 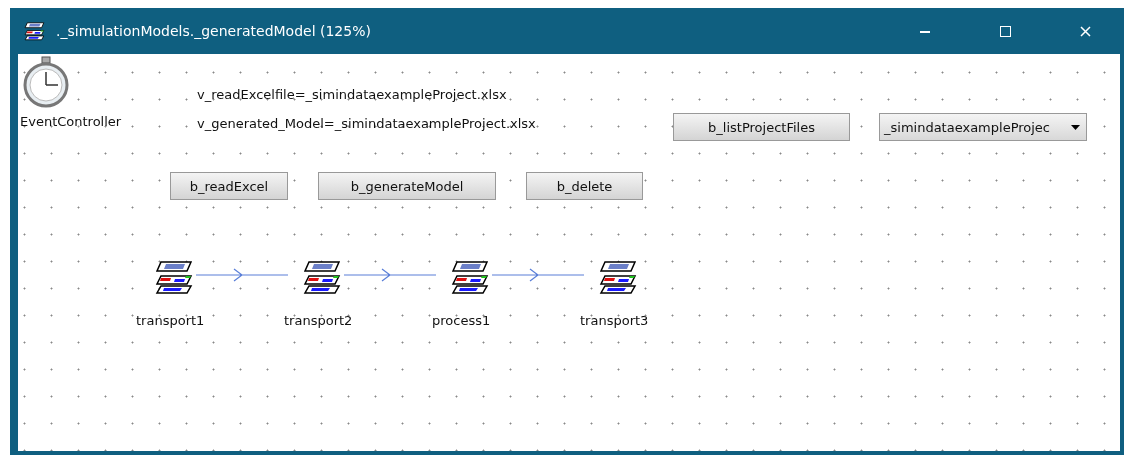 What do you see at coordinates (71, 121) in the screenshot?
I see `controller-label: EventController` at bounding box center [71, 121].